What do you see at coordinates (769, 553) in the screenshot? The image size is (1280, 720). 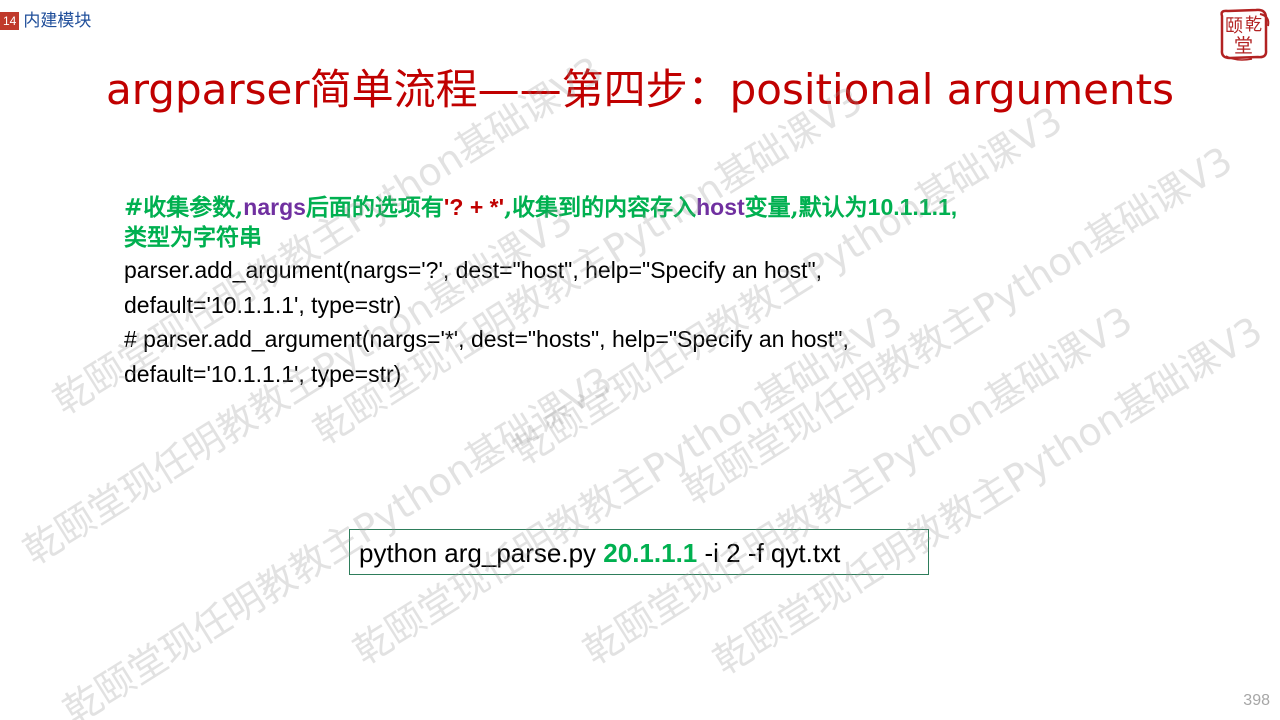 I see `command-suffix: -i 2 -f qyt.txt` at bounding box center [769, 553].